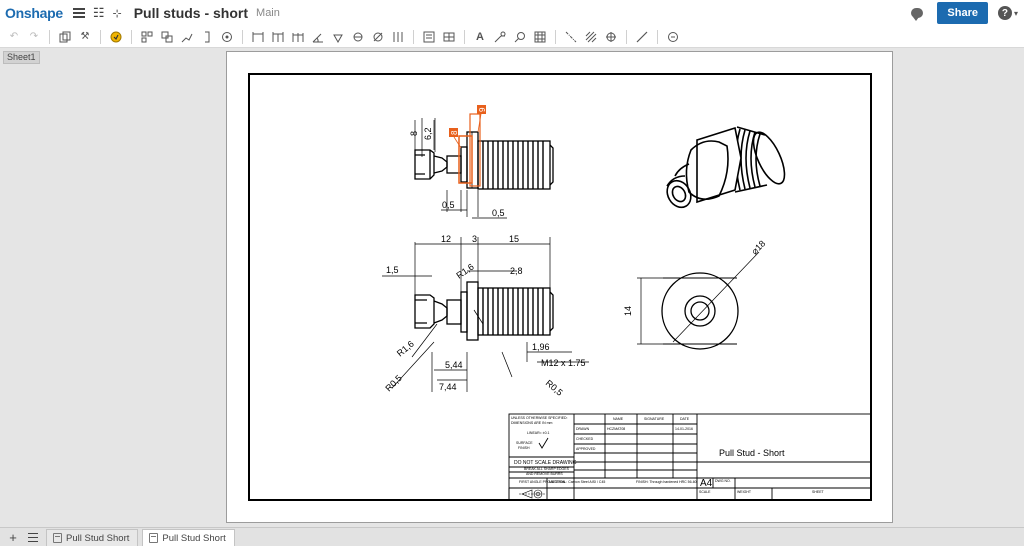  I want to click on side-view, so click(484, 311).